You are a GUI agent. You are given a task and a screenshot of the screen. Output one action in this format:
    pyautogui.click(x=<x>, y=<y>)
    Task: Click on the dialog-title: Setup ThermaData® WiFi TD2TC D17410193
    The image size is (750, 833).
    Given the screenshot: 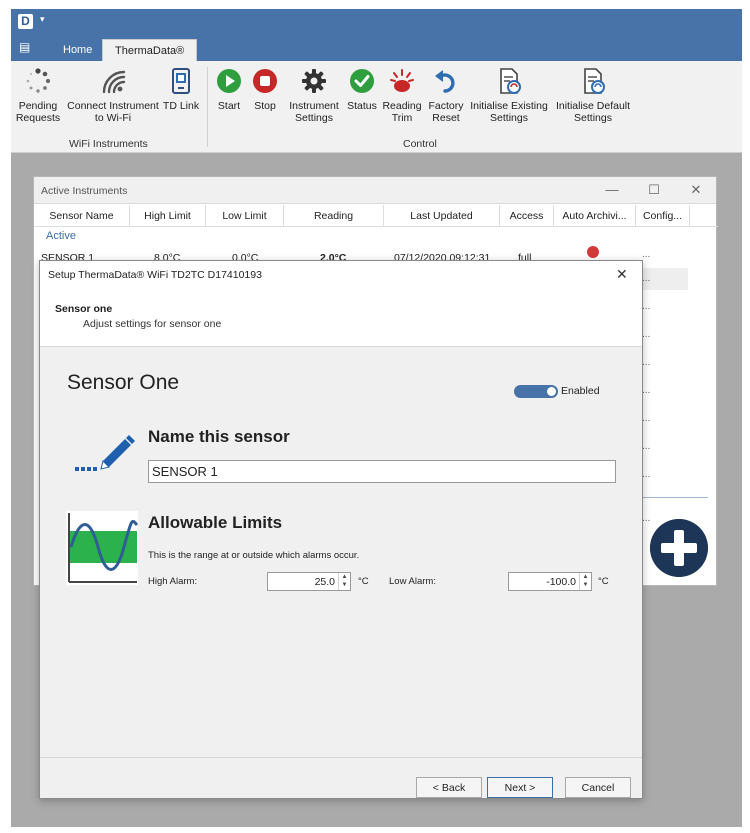 What is the action you would take?
    pyautogui.click(x=155, y=275)
    